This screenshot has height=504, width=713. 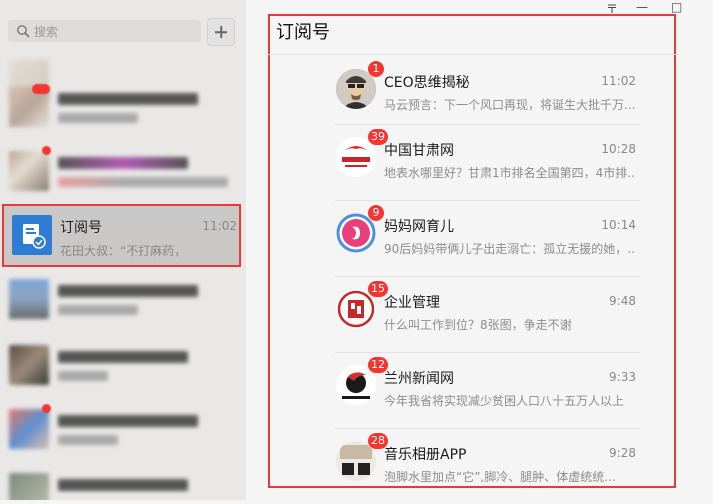 What do you see at coordinates (618, 81) in the screenshot?
I see `subscription-time: 11:02` at bounding box center [618, 81].